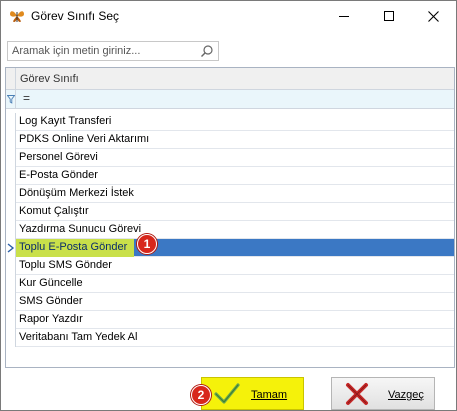 This screenshot has width=457, height=411. I want to click on ok-button: Tamam, so click(252, 393).